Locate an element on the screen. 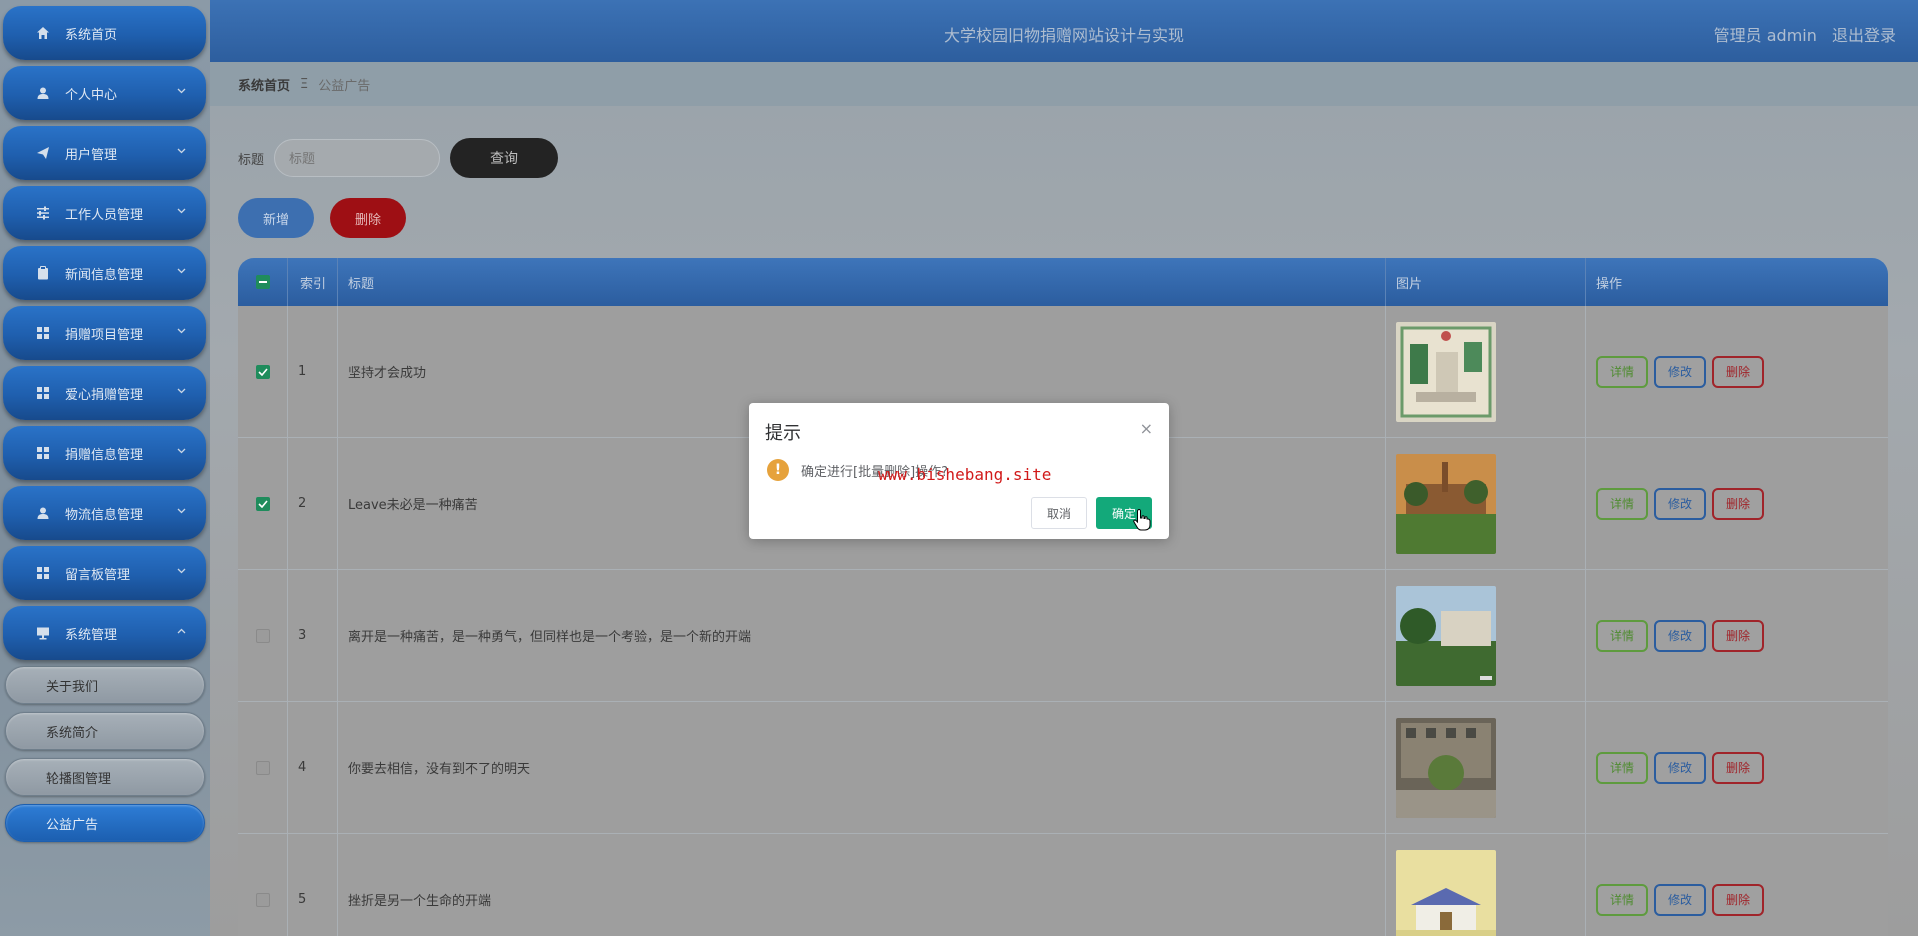 The width and height of the screenshot is (1918, 936). sidebar-item-3: 工作人员管理 is located at coordinates (104, 213).